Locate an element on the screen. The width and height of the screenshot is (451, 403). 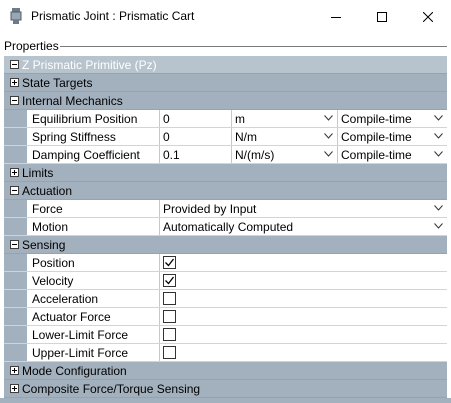
minimize-button is located at coordinates (336, 16).